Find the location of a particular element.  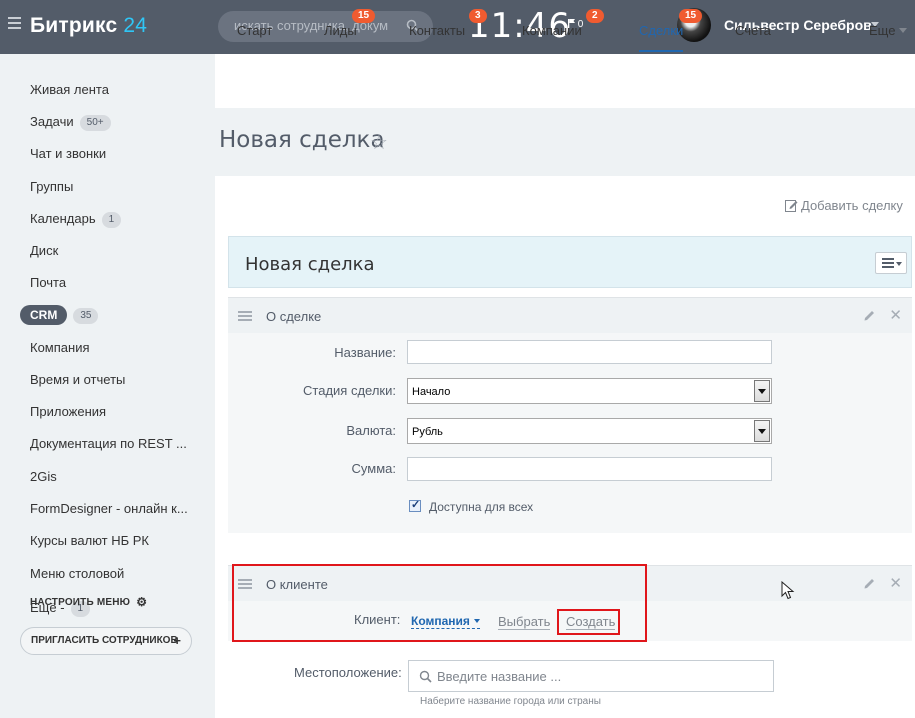

sidebar-item: Задачи 50+ is located at coordinates (70, 122).